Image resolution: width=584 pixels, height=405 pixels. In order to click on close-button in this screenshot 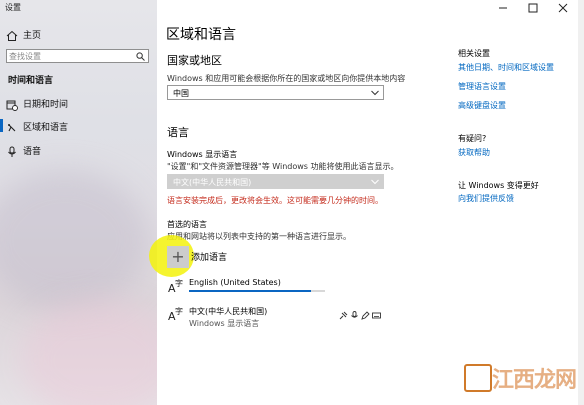, I will do `click(563, 7)`.